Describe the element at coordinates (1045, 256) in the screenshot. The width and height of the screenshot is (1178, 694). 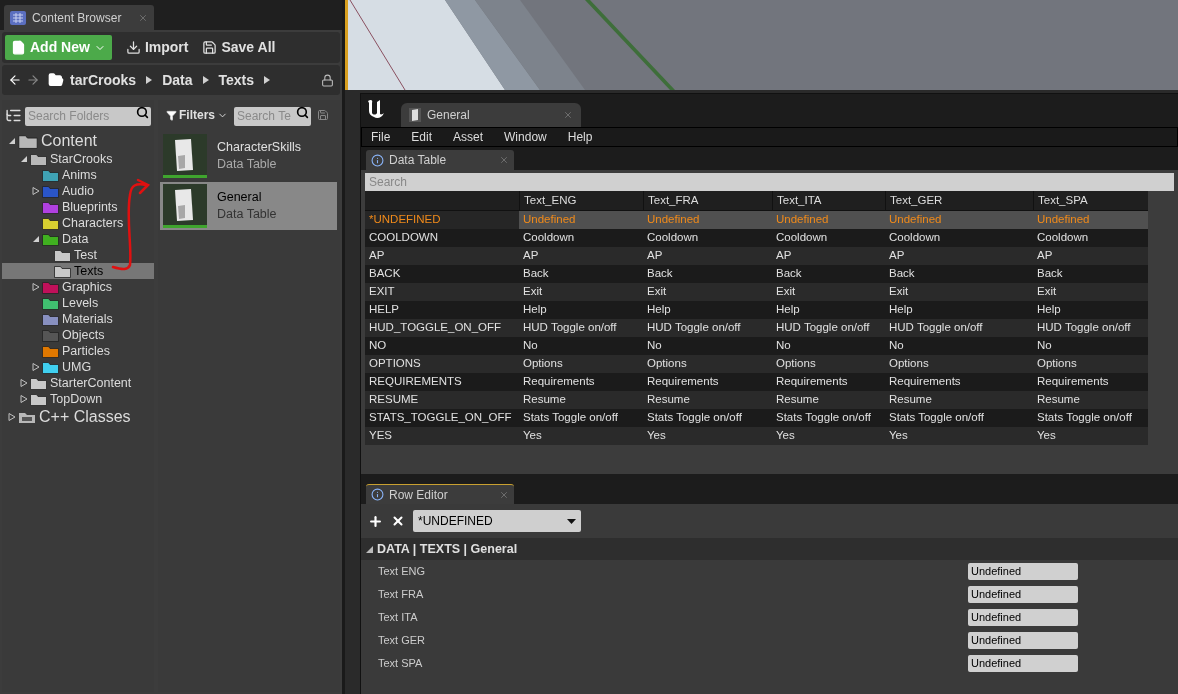
I see `table-cell-text: AP` at that location.